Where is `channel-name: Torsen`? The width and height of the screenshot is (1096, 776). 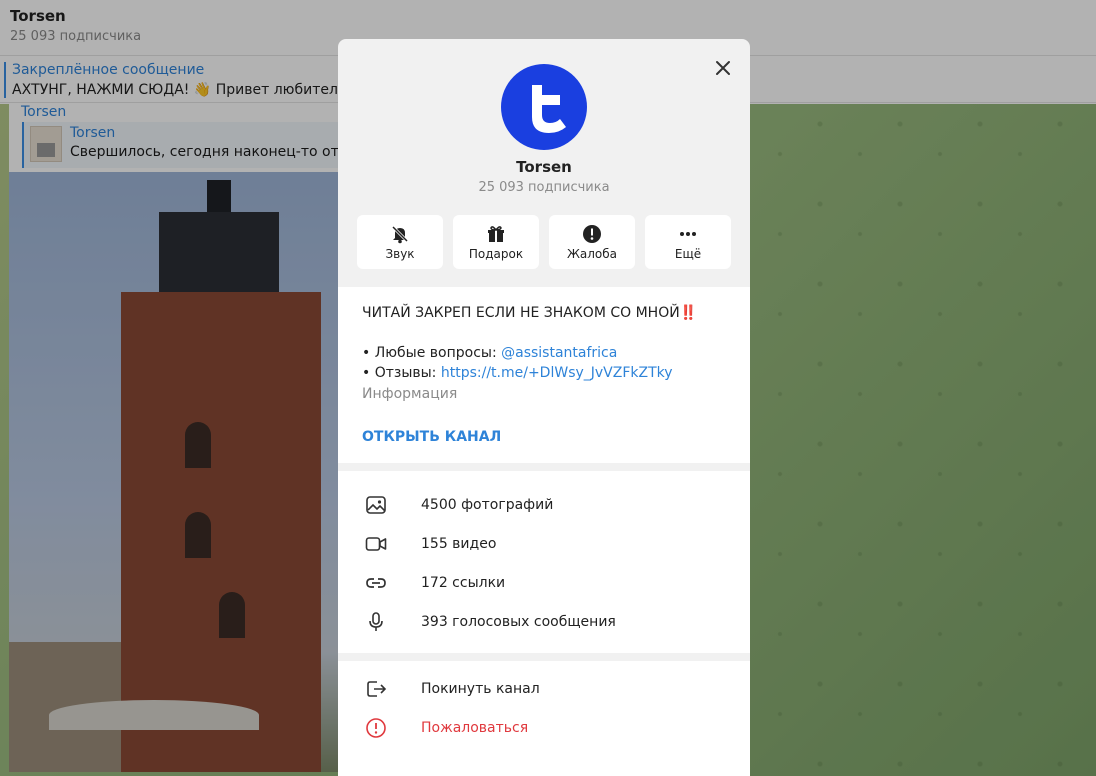
channel-name: Torsen is located at coordinates (544, 167).